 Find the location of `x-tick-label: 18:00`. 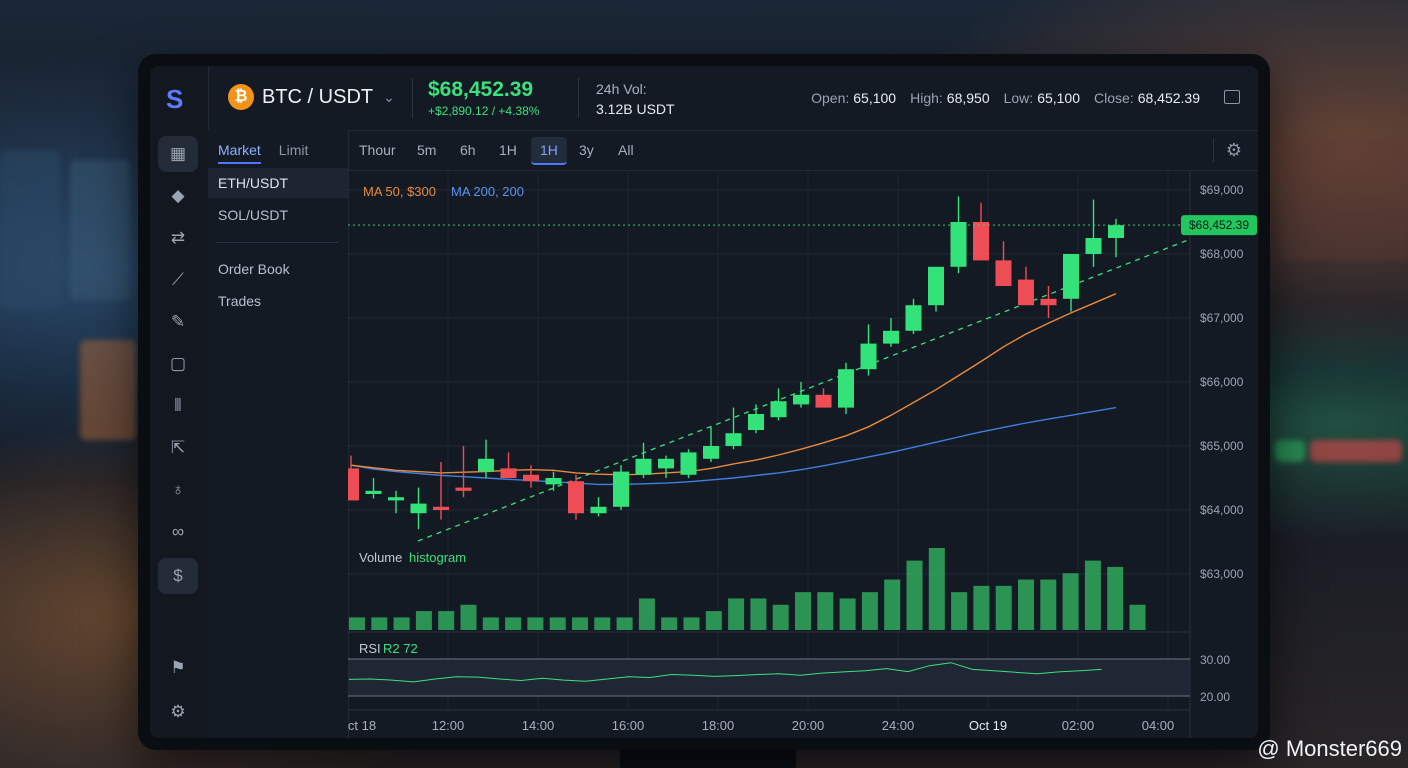

x-tick-label: 18:00 is located at coordinates (718, 725).